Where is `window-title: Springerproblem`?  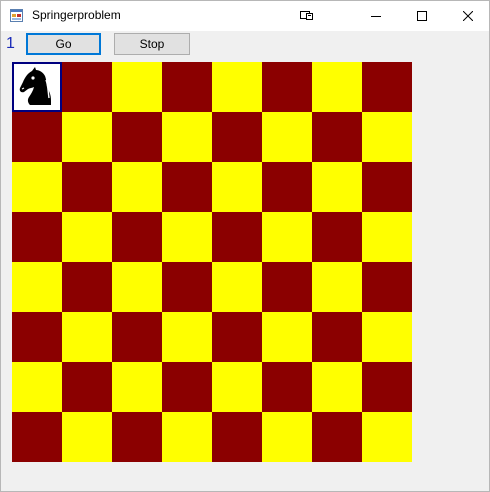
window-title: Springerproblem is located at coordinates (76, 15).